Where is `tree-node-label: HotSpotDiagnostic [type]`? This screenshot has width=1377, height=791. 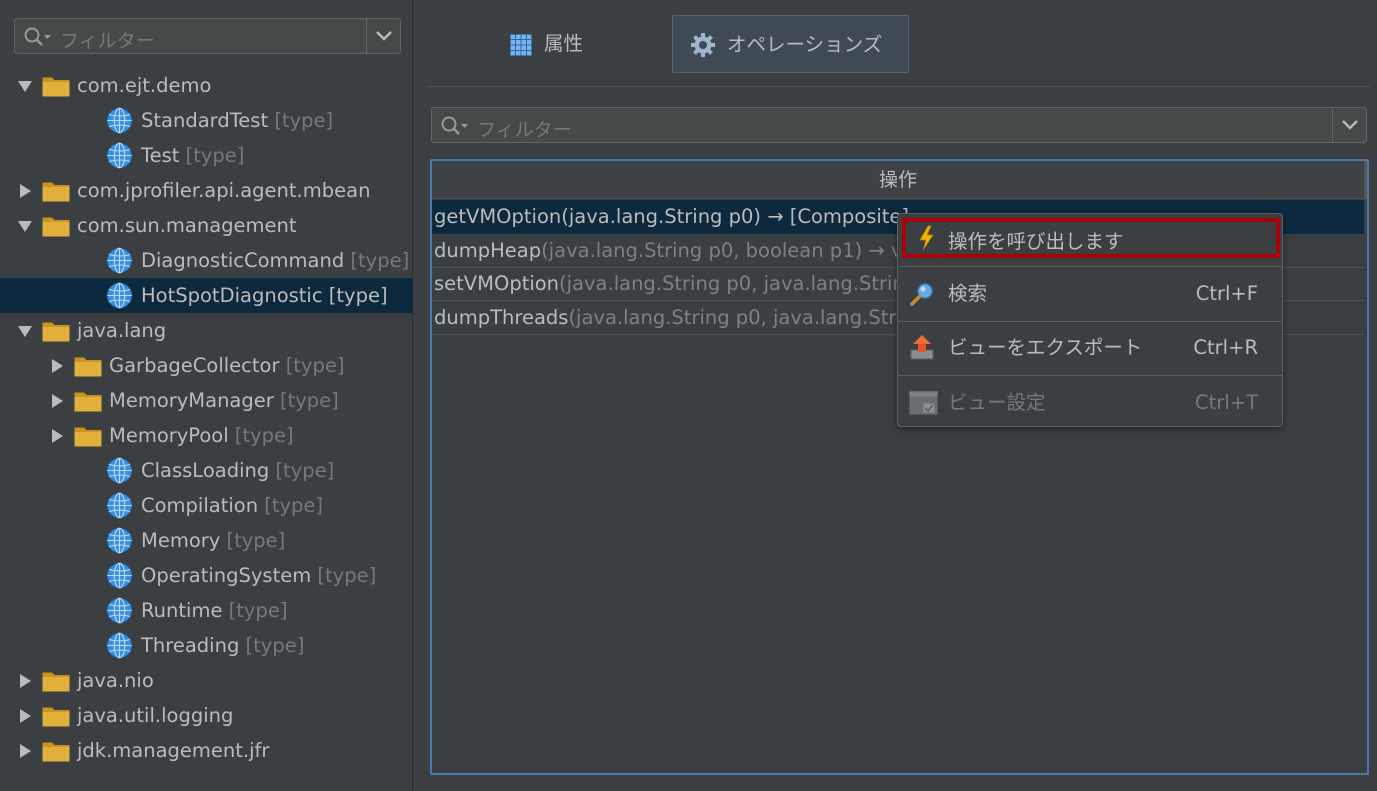
tree-node-label: HotSpotDiagnostic [type] is located at coordinates (264, 295).